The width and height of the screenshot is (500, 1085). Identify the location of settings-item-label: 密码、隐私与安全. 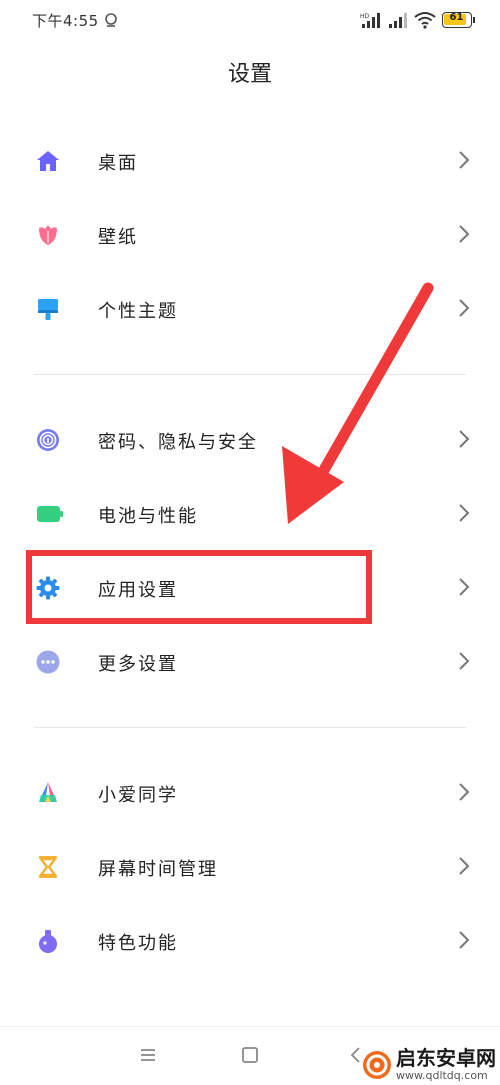
(178, 442).